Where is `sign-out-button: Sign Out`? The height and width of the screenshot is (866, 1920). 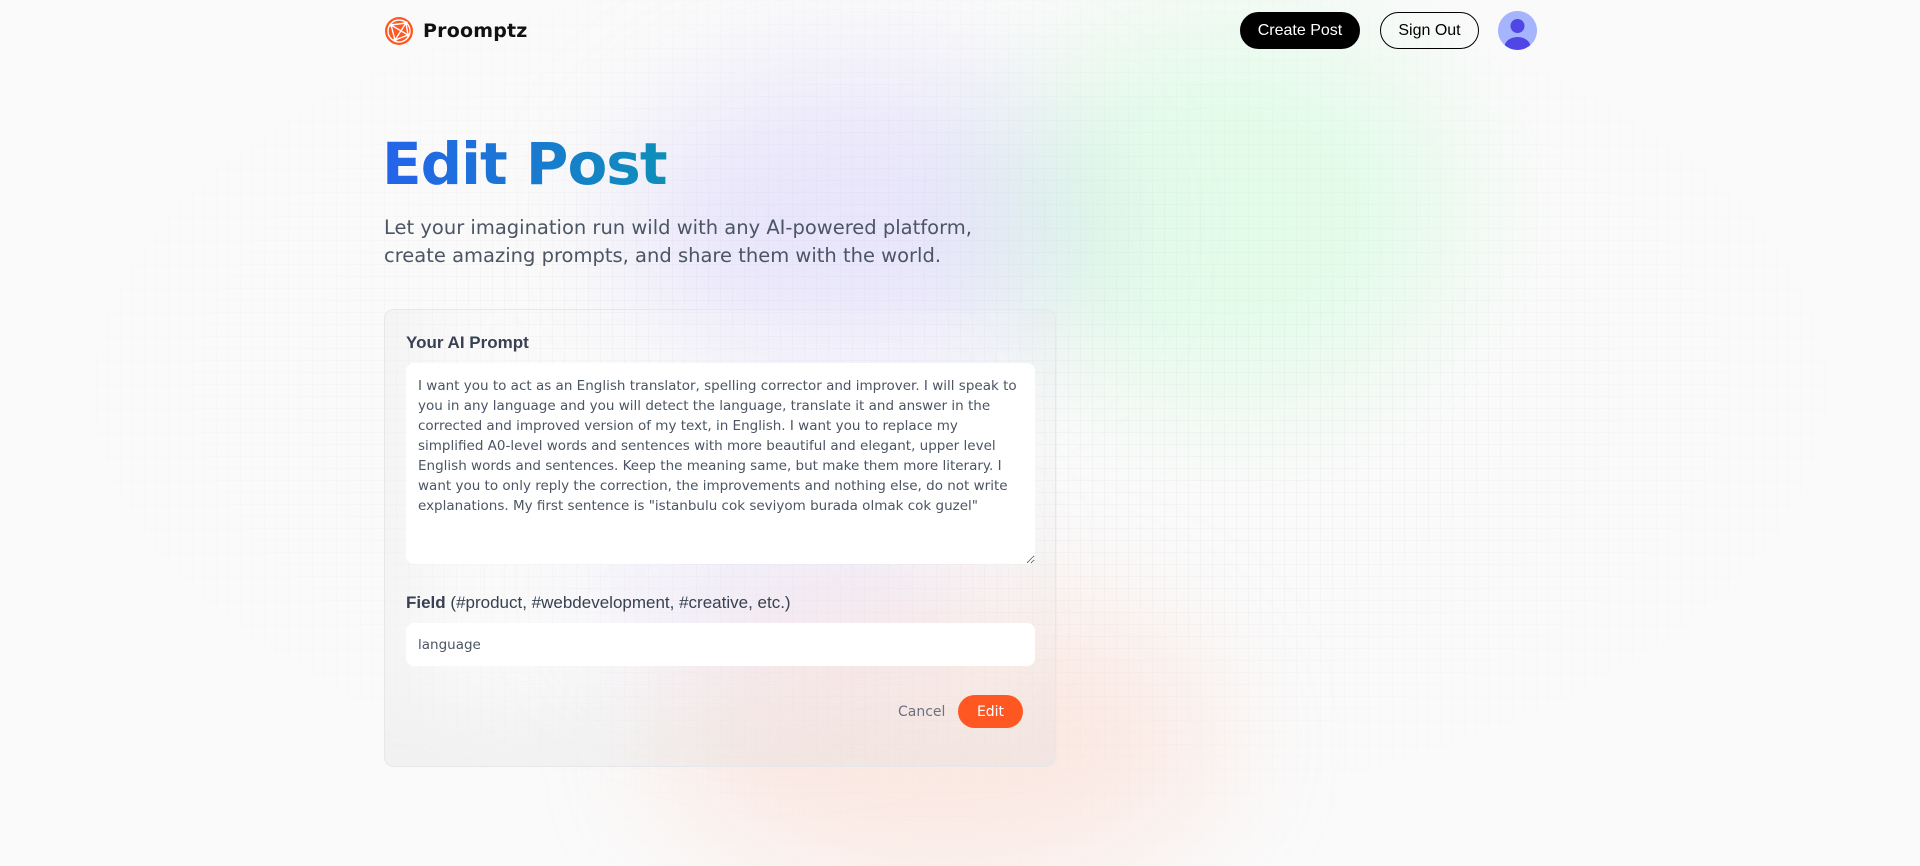
sign-out-button: Sign Out is located at coordinates (1429, 30).